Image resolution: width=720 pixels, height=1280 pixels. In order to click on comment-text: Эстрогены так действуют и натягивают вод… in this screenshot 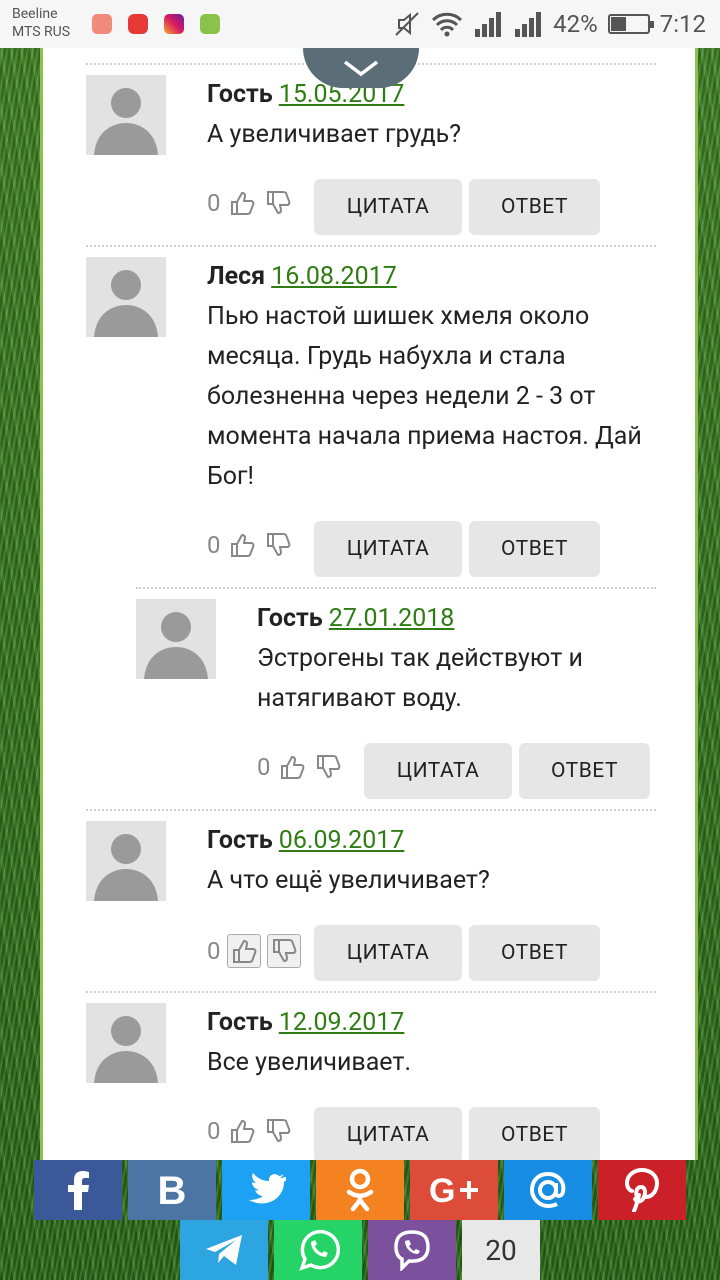, I will do `click(420, 678)`.